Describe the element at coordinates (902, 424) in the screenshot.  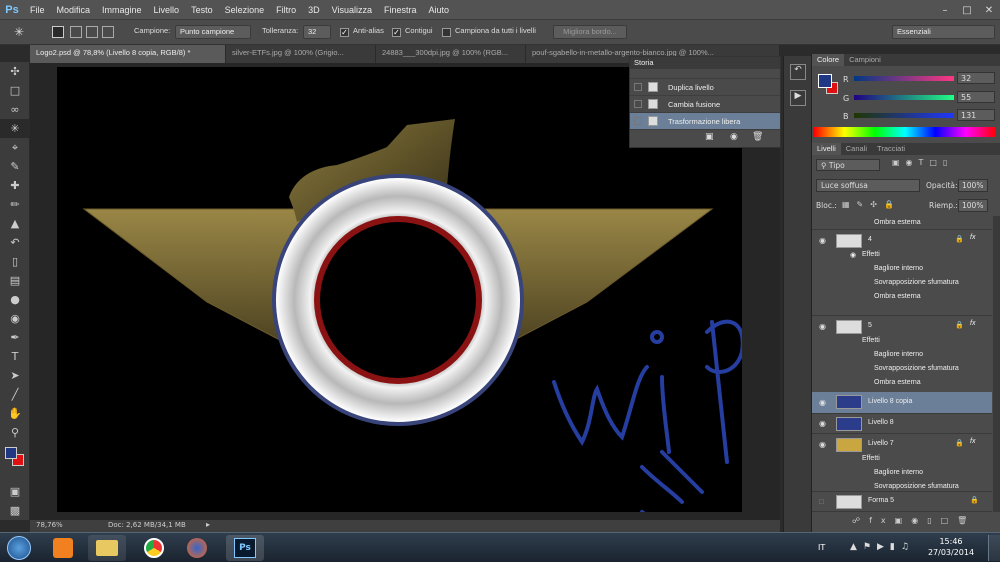
I see `layer-row: ◉ Livello 8` at that location.